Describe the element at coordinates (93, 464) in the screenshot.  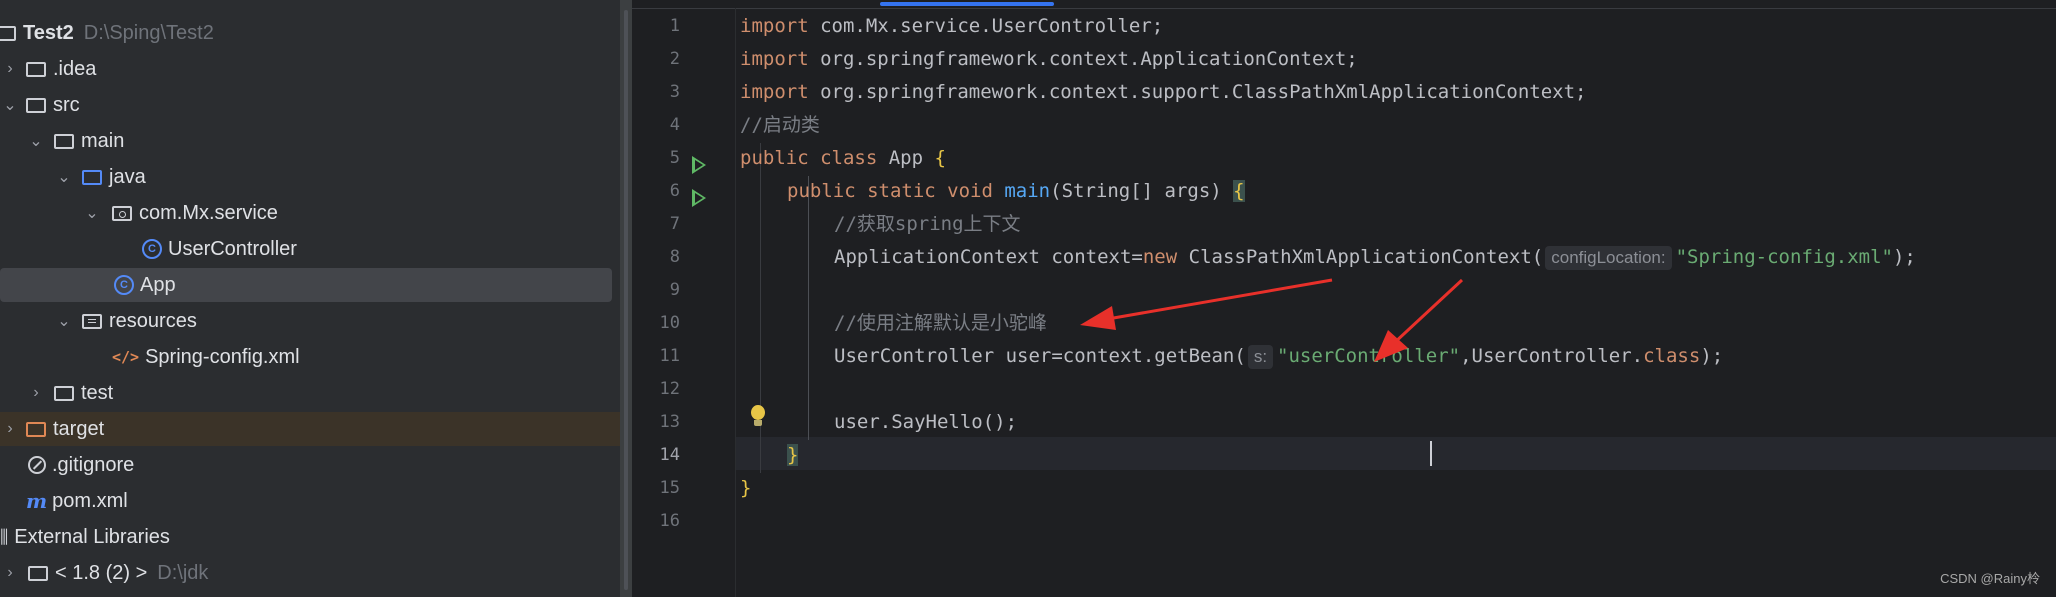
I see `tree-item-label: .gitignore` at that location.